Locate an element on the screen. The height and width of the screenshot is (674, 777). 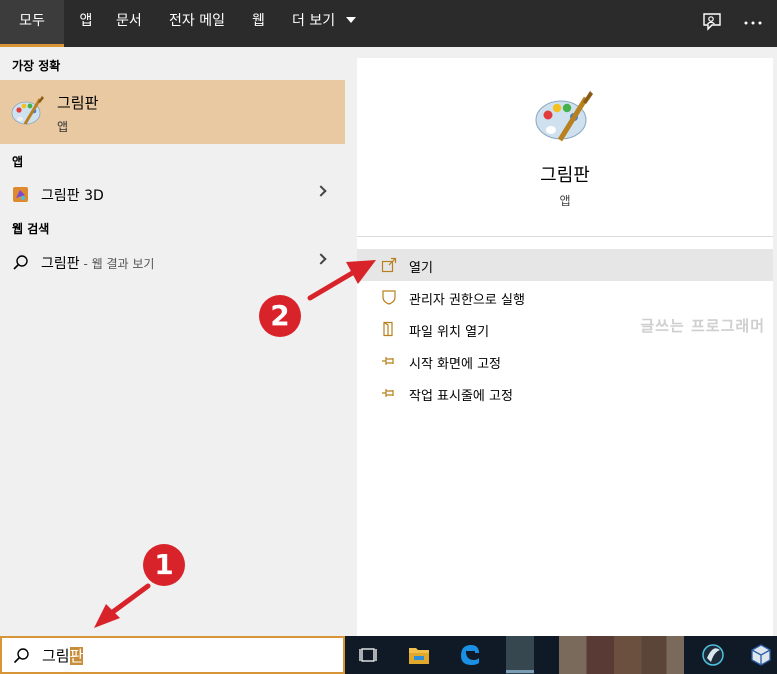
task-view-icon is located at coordinates (369, 655).